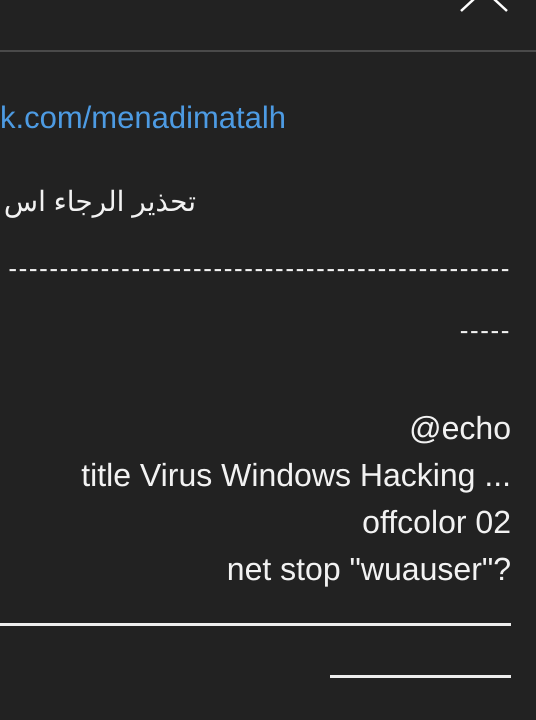 This screenshot has height=720, width=536. Describe the element at coordinates (484, 6) in the screenshot. I see `close-icon` at that location.